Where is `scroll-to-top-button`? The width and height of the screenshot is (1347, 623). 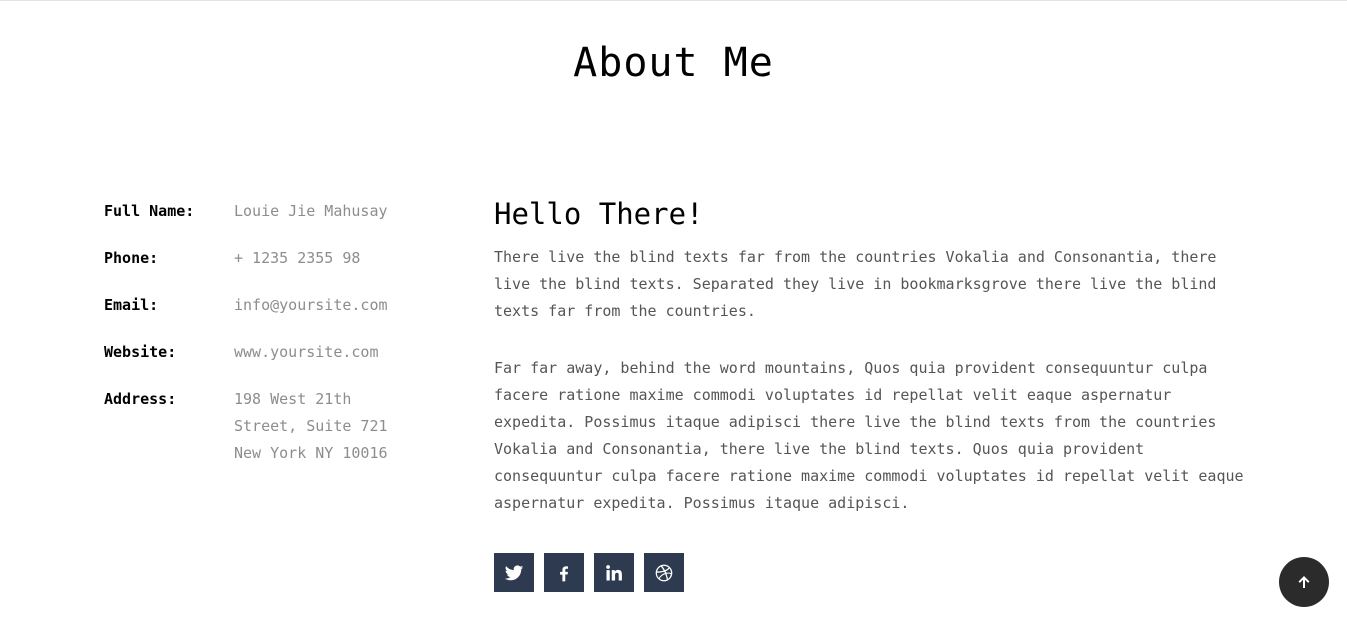 scroll-to-top-button is located at coordinates (1304, 582).